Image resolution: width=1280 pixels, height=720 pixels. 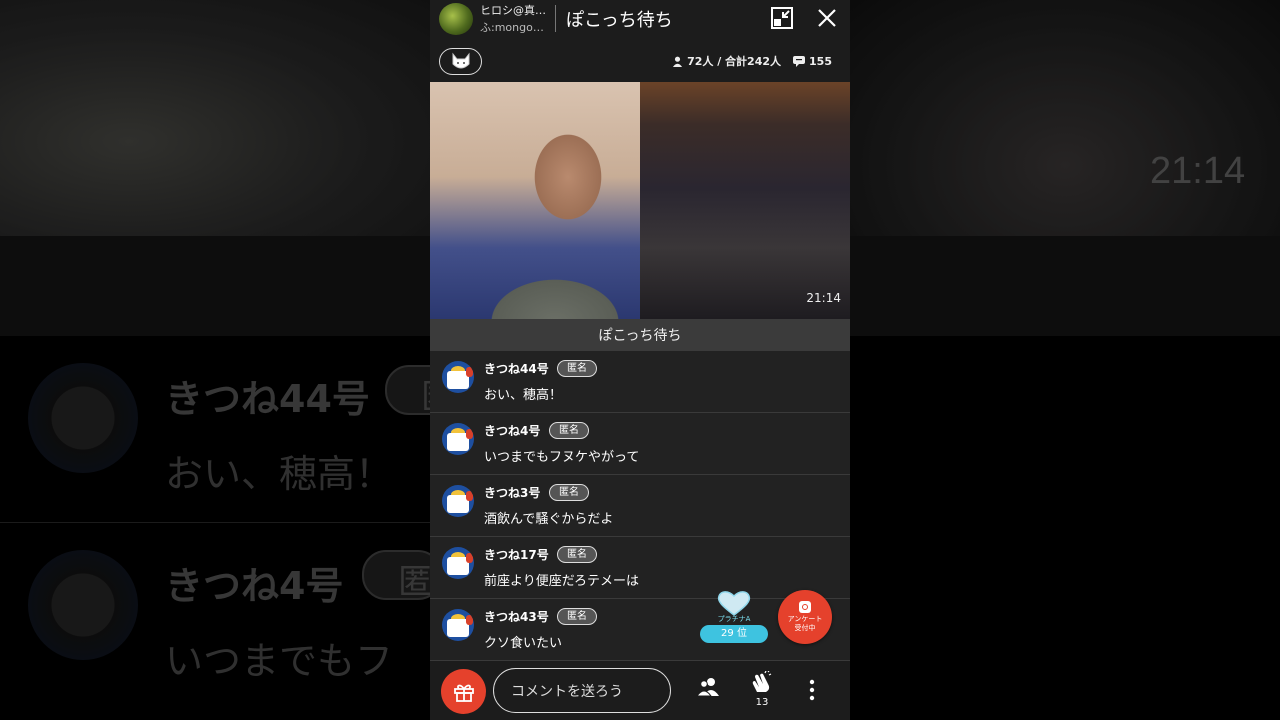 What do you see at coordinates (512, 493) in the screenshot?
I see `commenter-name: きつね3号` at bounding box center [512, 493].